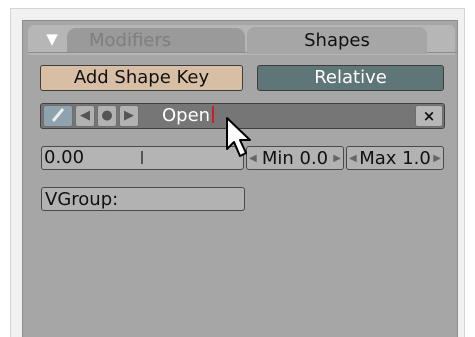  Describe the element at coordinates (213, 114) in the screenshot. I see `text-cursor` at that location.